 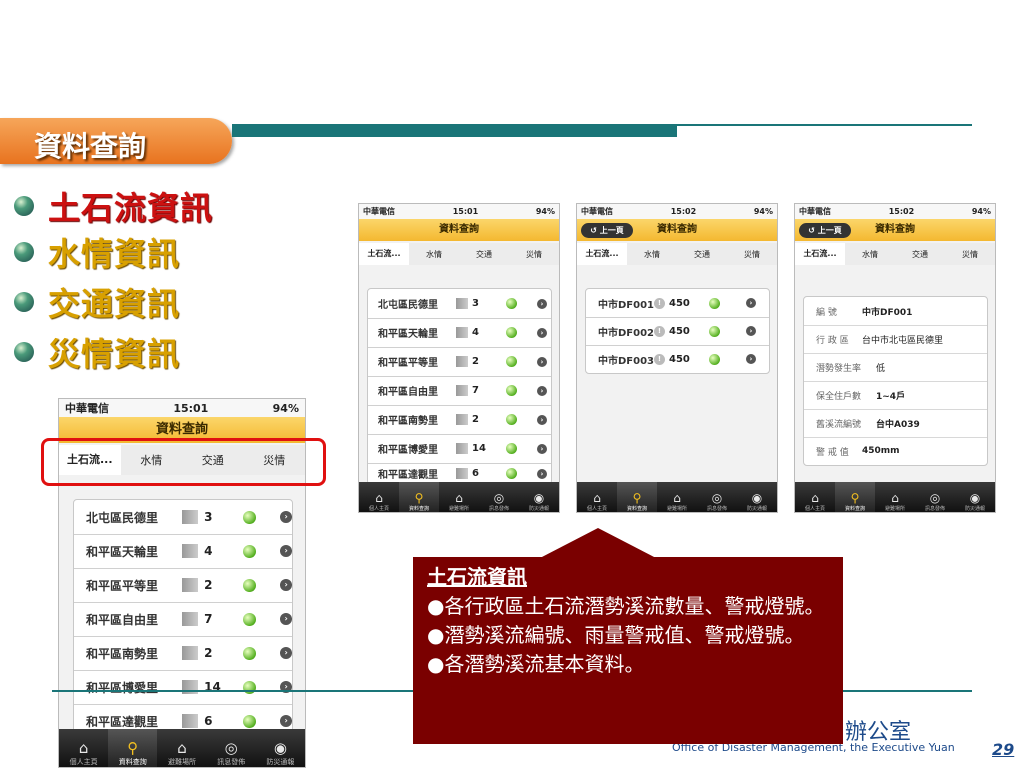 I want to click on list-item: 中市DF003! 450 ›, so click(x=677, y=359).